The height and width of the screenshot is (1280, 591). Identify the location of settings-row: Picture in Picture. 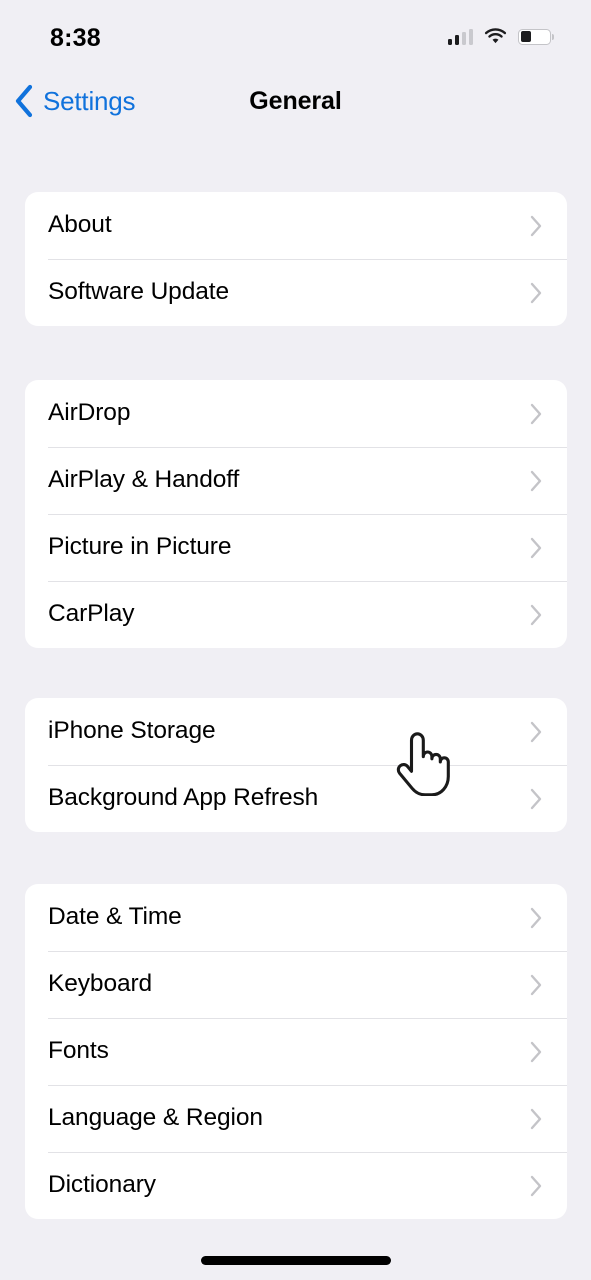
(296, 547).